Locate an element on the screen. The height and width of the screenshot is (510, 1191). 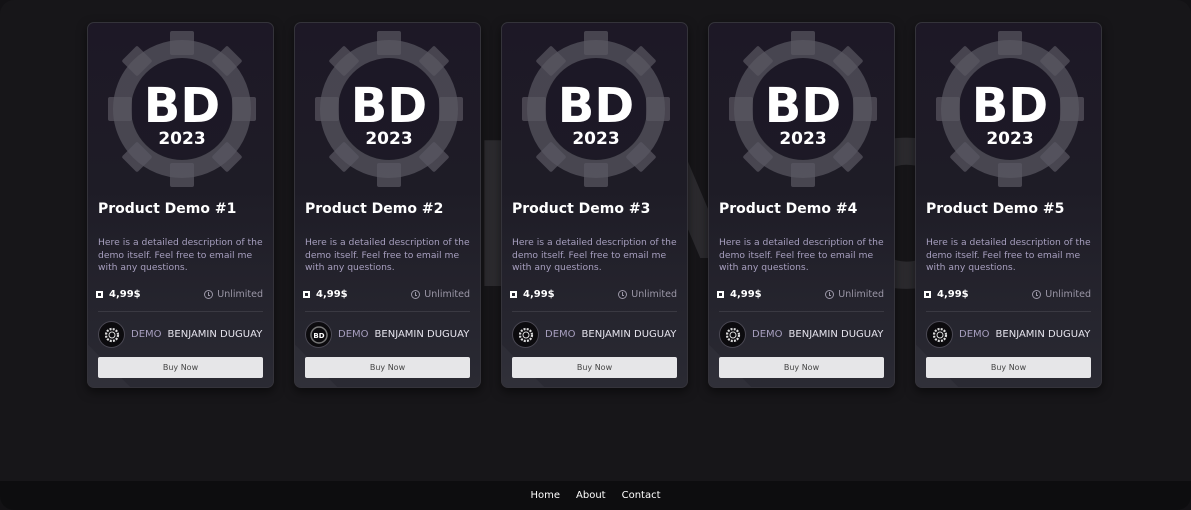
product-title: Product Demo #5 is located at coordinates (995, 209).